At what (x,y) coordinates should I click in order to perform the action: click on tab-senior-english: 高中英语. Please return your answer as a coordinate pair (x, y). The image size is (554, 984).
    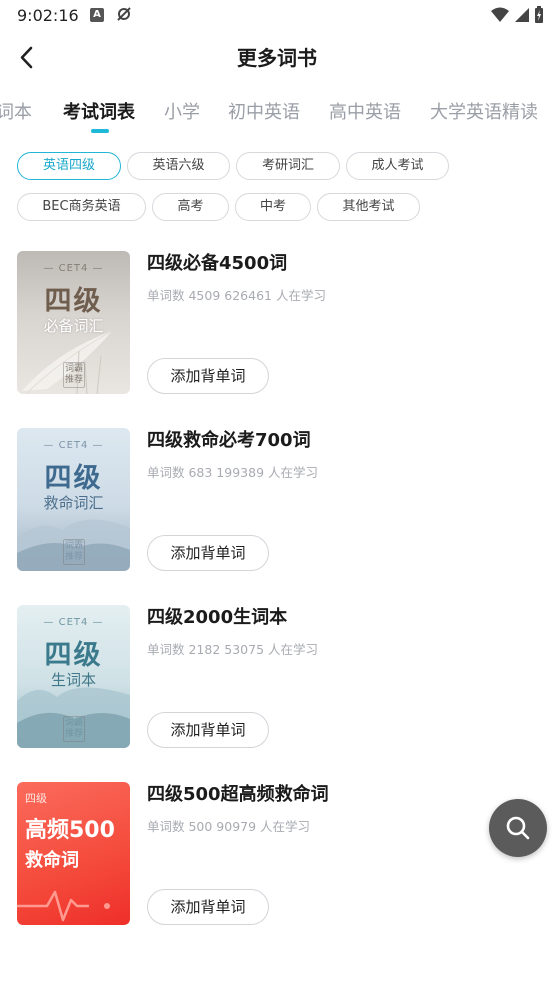
    Looking at the image, I should click on (365, 111).